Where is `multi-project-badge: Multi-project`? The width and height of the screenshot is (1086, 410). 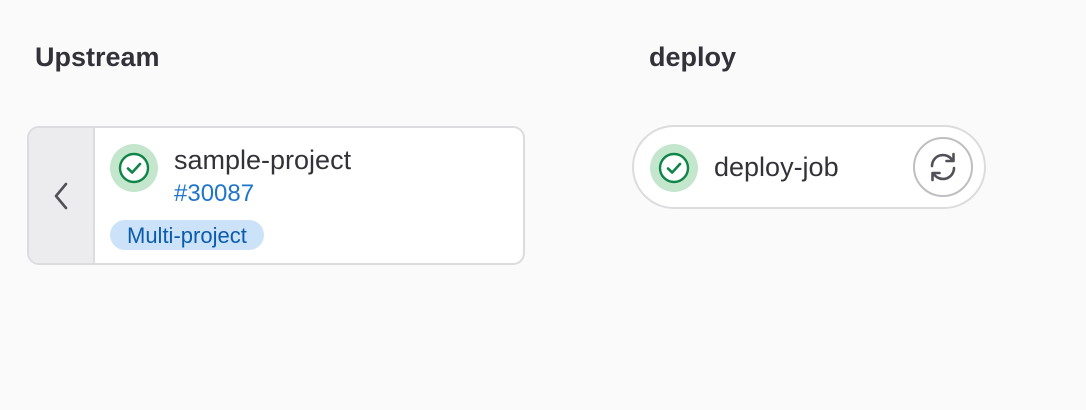
multi-project-badge: Multi-project is located at coordinates (187, 235).